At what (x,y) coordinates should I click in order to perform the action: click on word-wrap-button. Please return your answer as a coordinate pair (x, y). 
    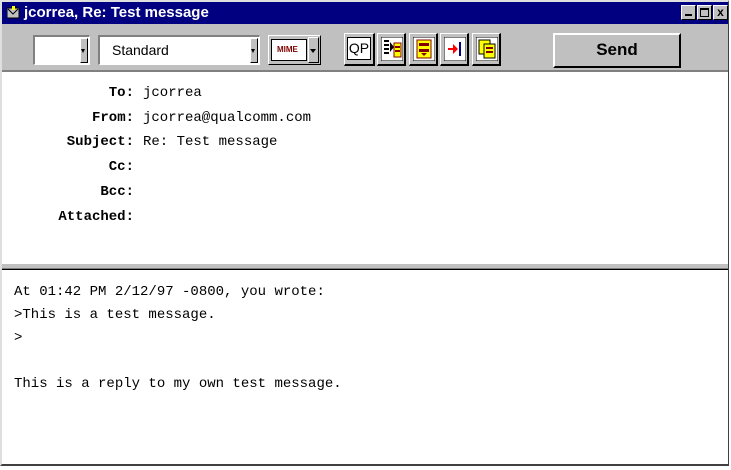
    Looking at the image, I should click on (423, 49).